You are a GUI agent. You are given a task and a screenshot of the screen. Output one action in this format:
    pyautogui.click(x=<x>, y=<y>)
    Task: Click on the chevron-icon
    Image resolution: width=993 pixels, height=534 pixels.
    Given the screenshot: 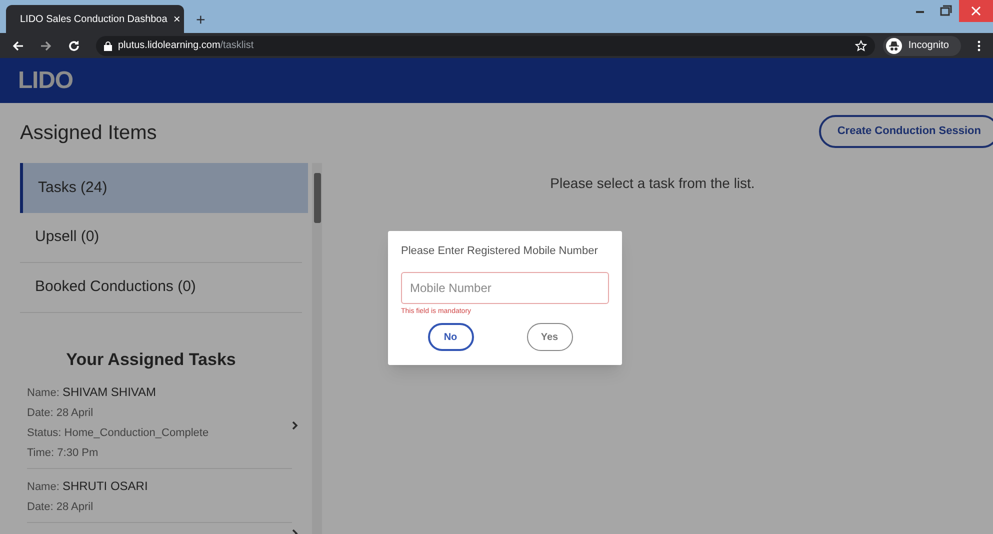 What is the action you would take?
    pyautogui.click(x=295, y=425)
    